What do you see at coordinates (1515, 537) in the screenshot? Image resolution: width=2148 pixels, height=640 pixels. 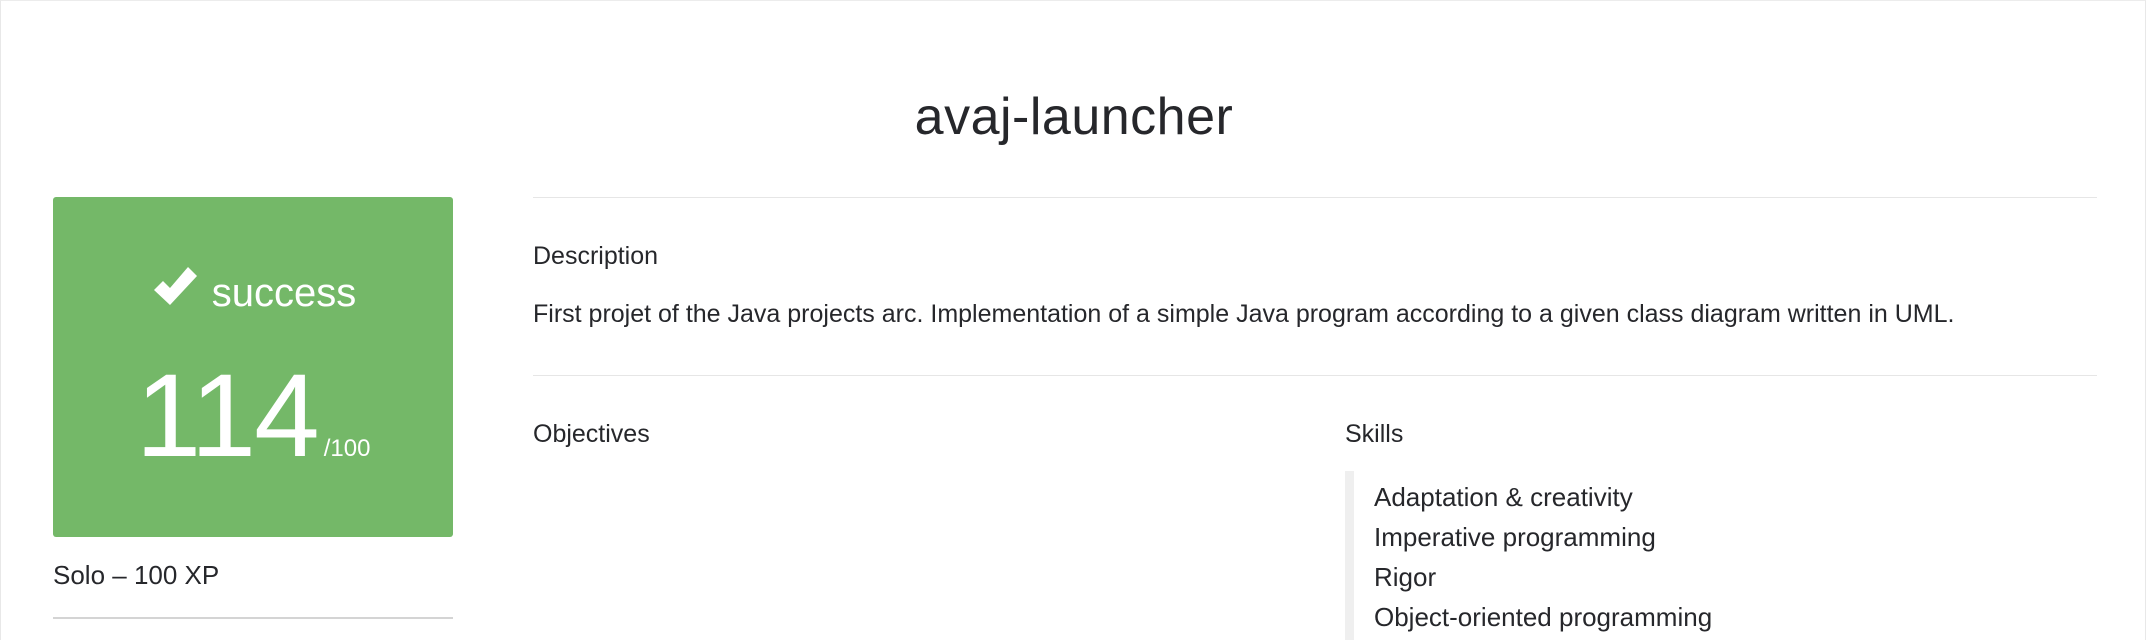 I see `skill-item: Imperative programming` at bounding box center [1515, 537].